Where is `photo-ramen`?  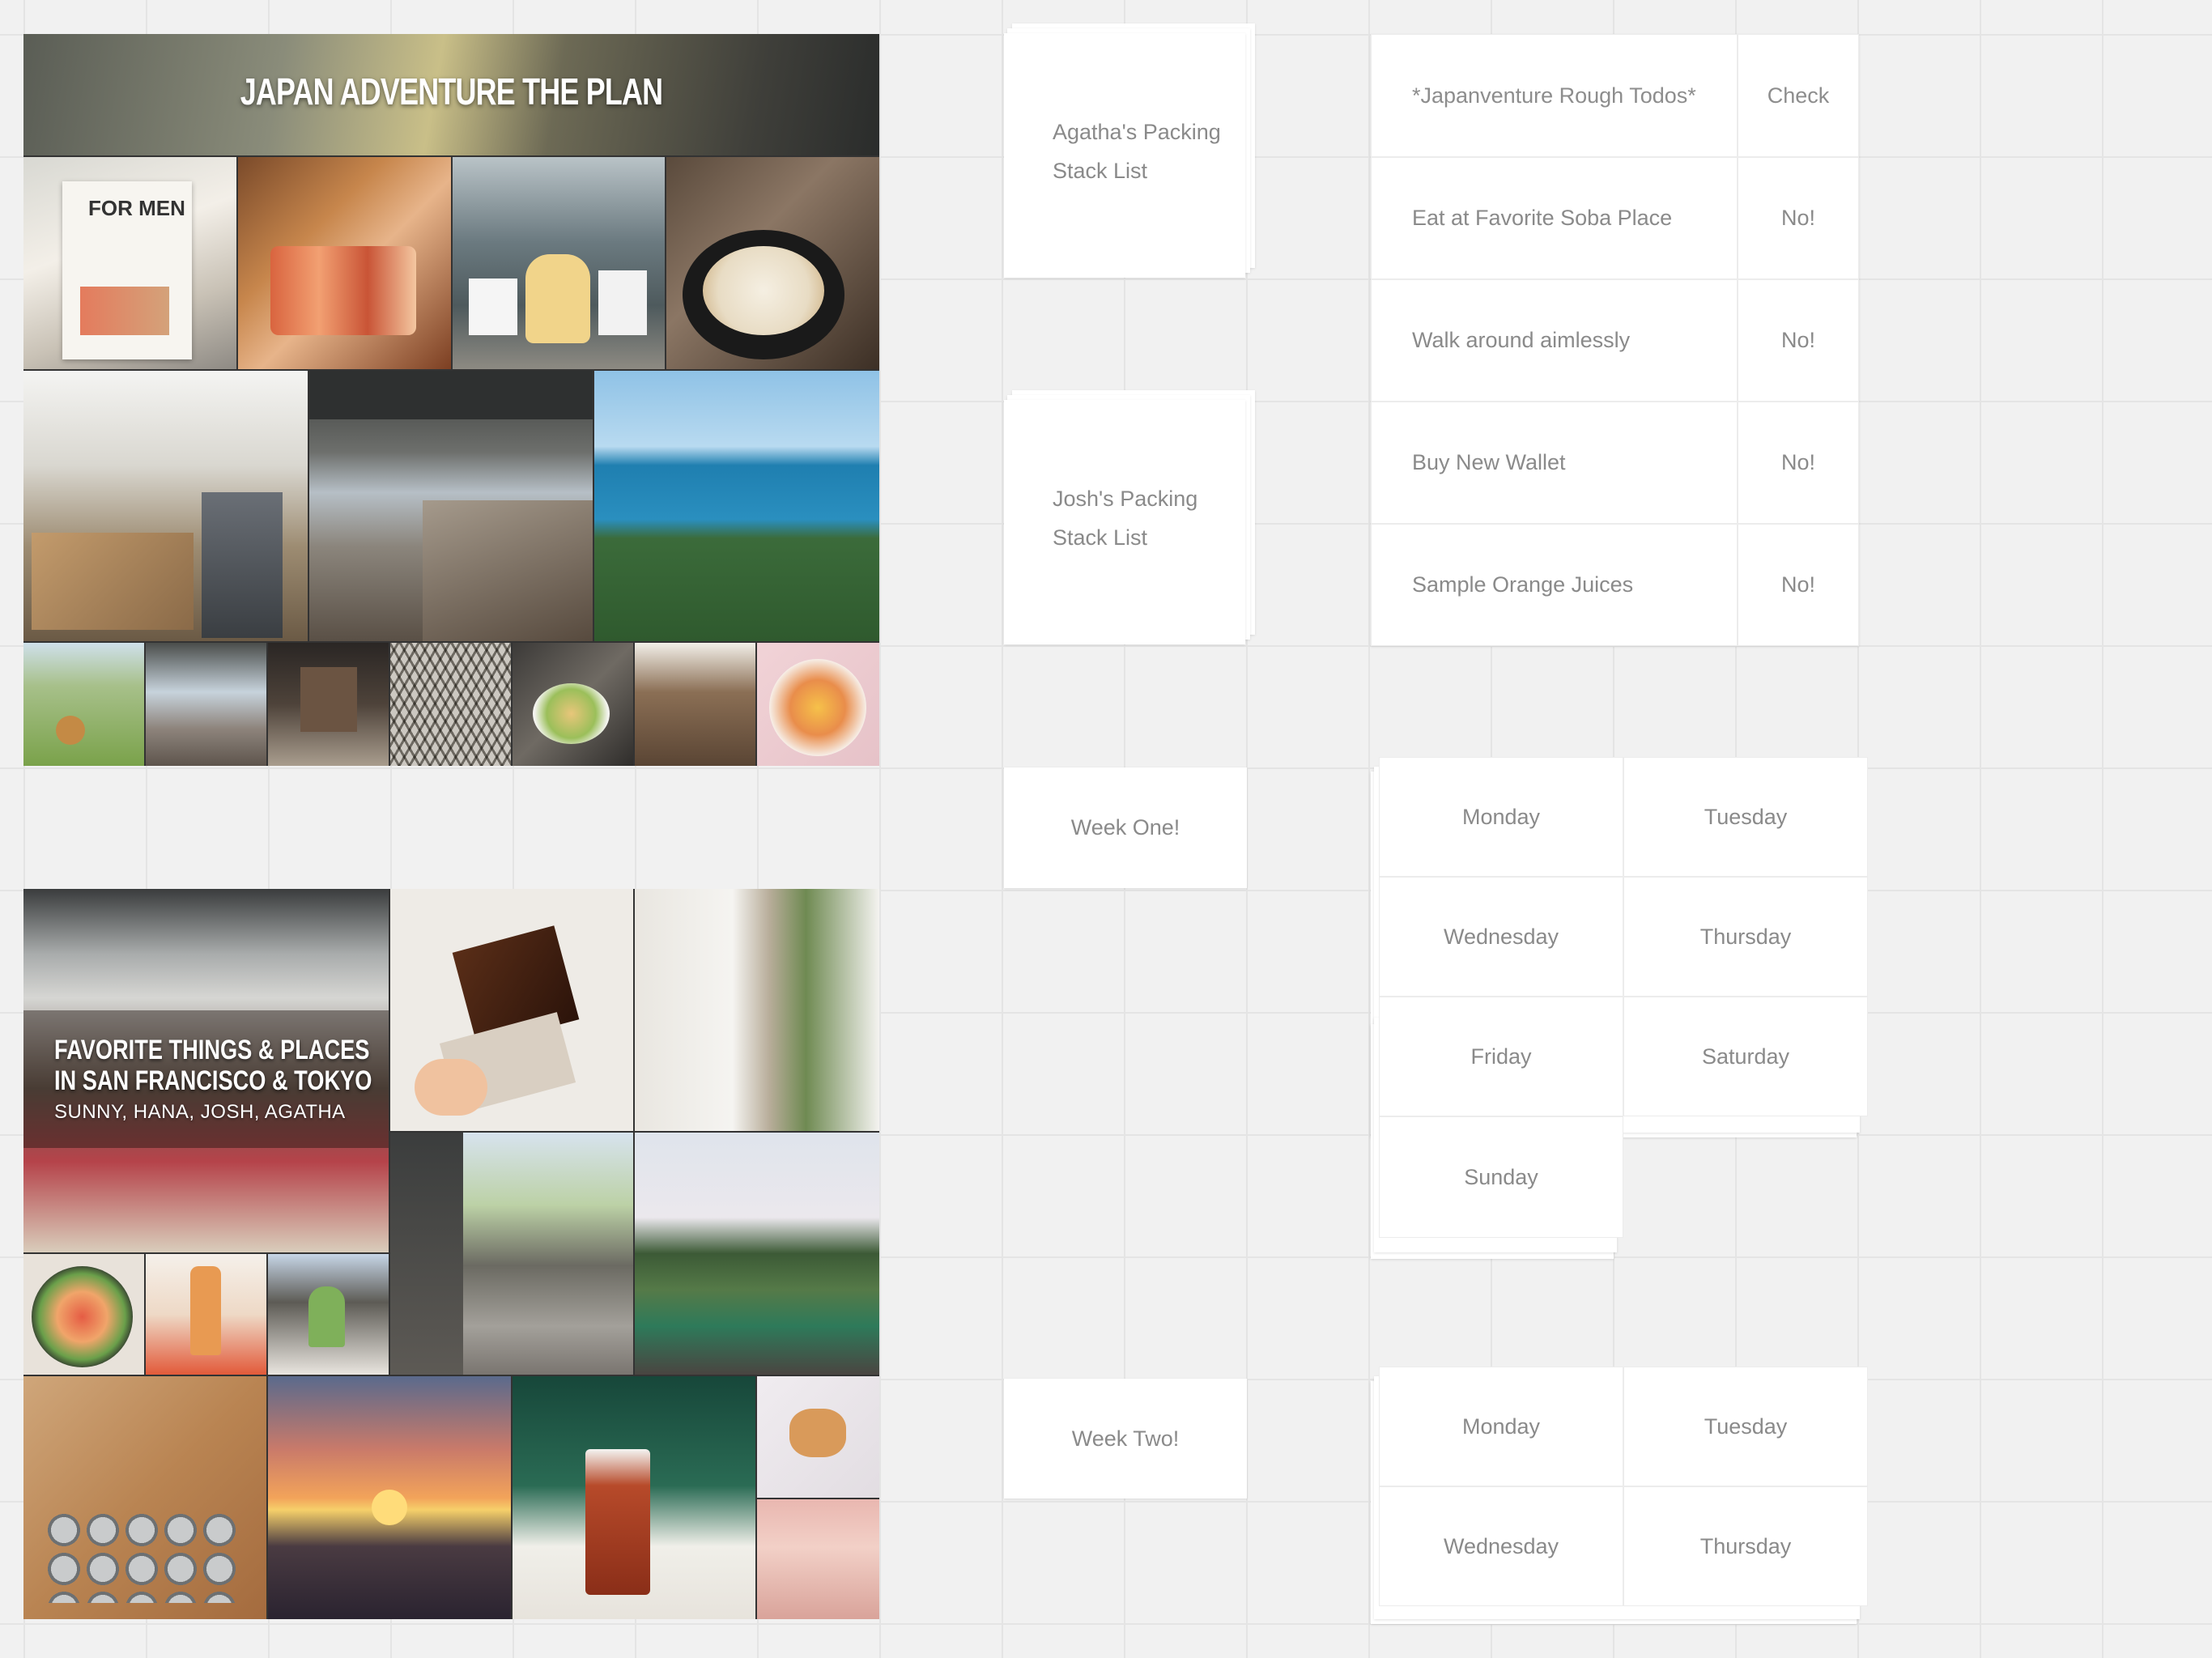 photo-ramen is located at coordinates (818, 704).